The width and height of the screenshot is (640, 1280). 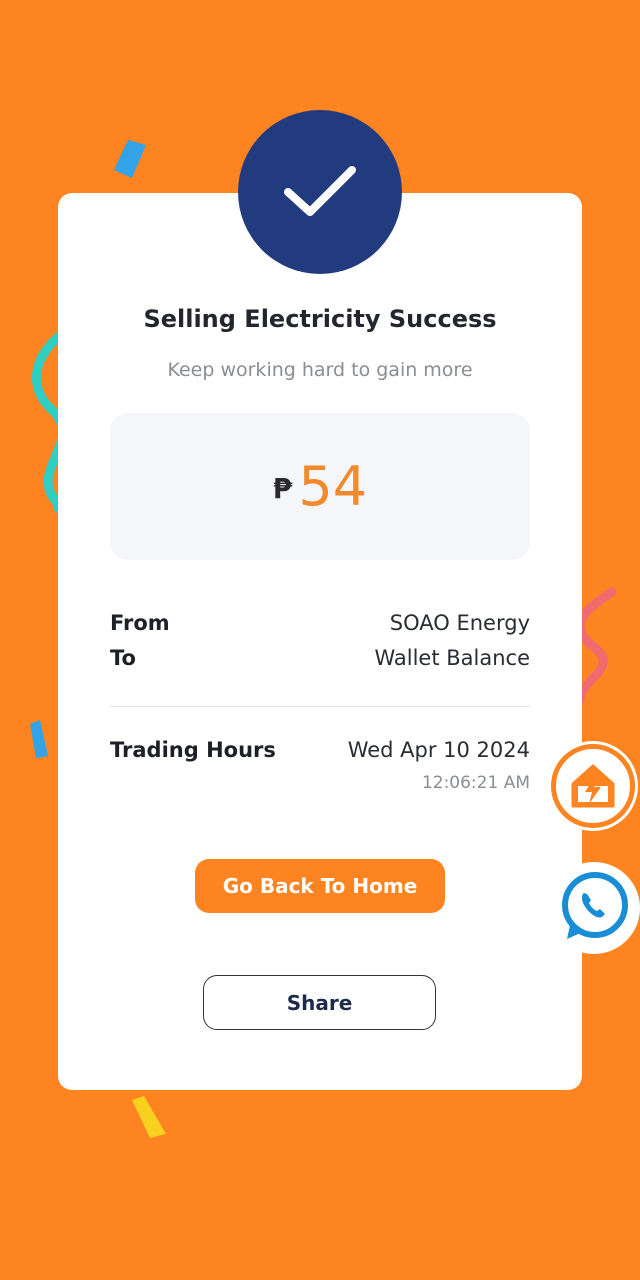 I want to click on confetti-piece-blue, so click(x=130, y=159).